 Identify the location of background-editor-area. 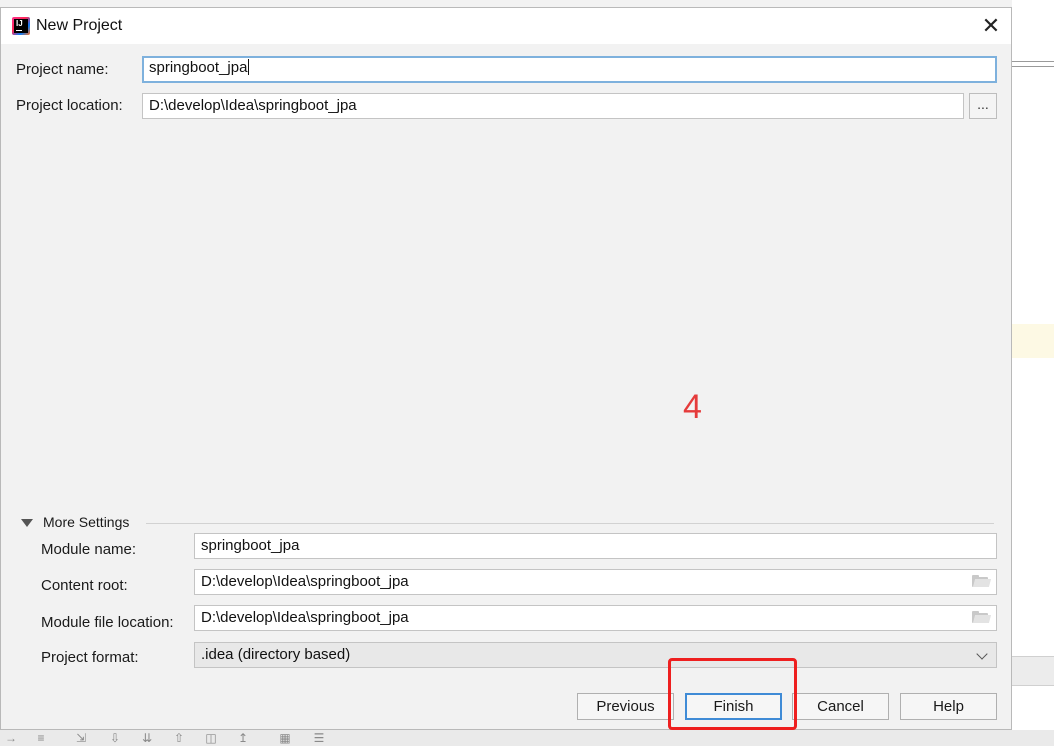
(1033, 373).